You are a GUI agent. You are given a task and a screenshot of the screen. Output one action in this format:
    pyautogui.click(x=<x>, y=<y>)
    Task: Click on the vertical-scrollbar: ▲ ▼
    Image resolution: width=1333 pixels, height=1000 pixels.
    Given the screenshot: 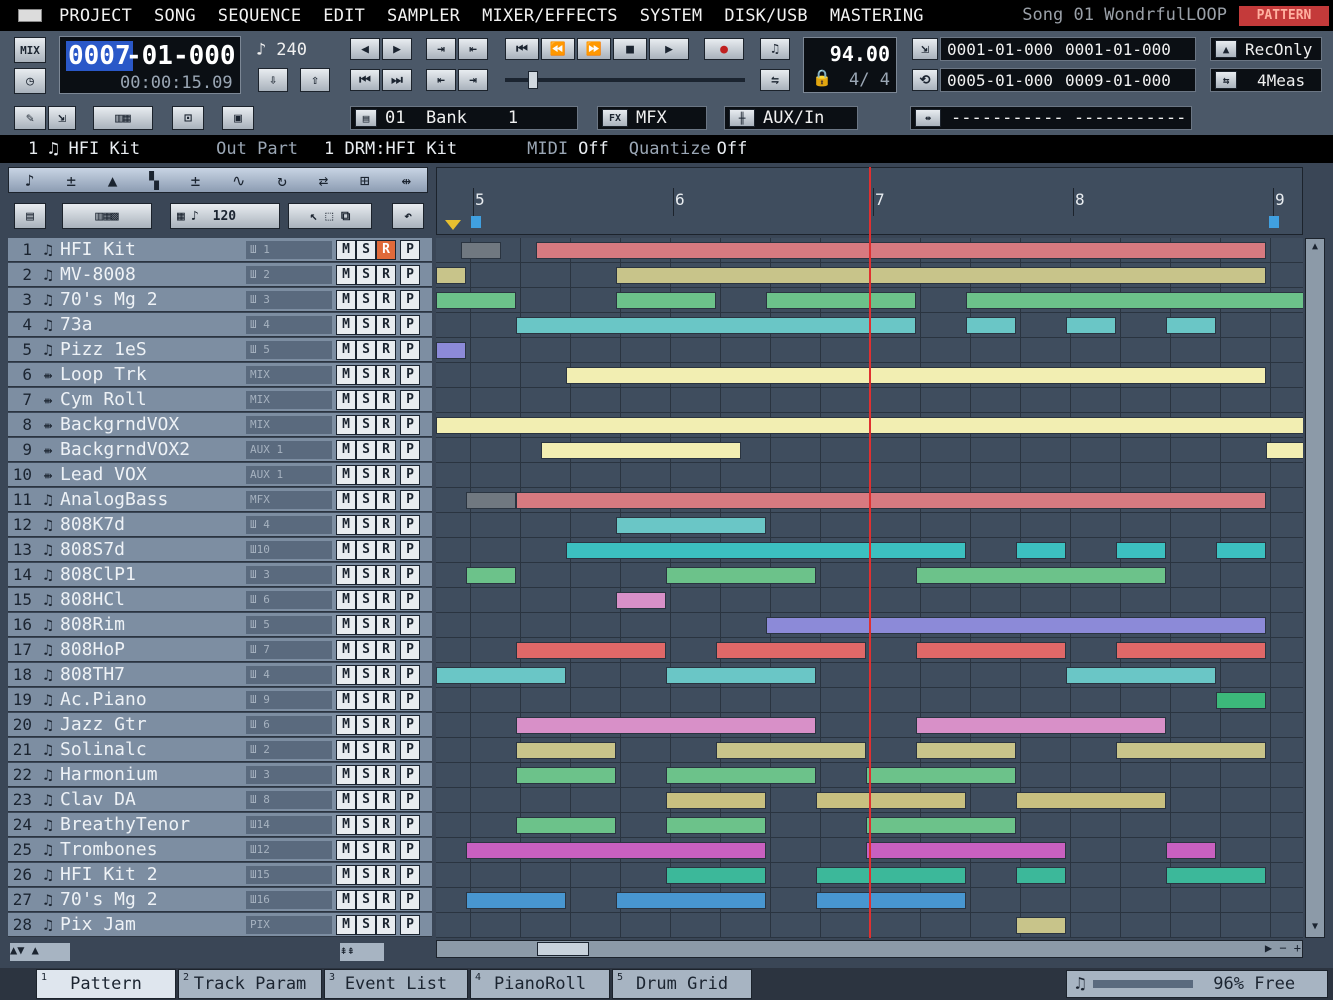 What is the action you would take?
    pyautogui.click(x=1315, y=588)
    